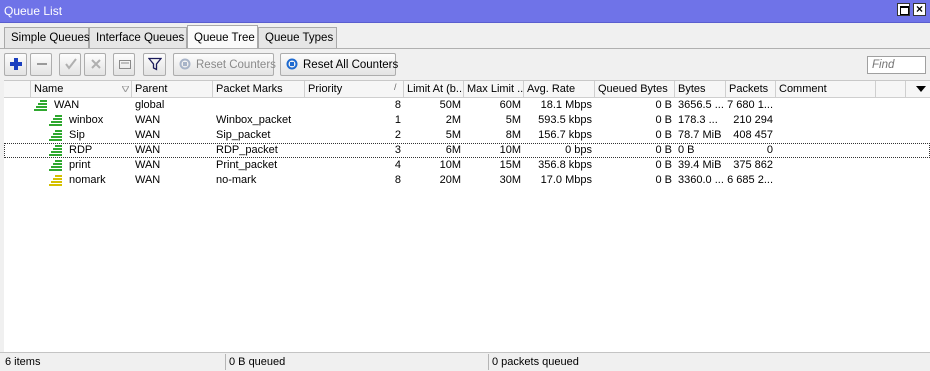 This screenshot has height=371, width=930. What do you see at coordinates (700, 135) in the screenshot?
I see `cell-bytes: 78.7 MiB` at bounding box center [700, 135].